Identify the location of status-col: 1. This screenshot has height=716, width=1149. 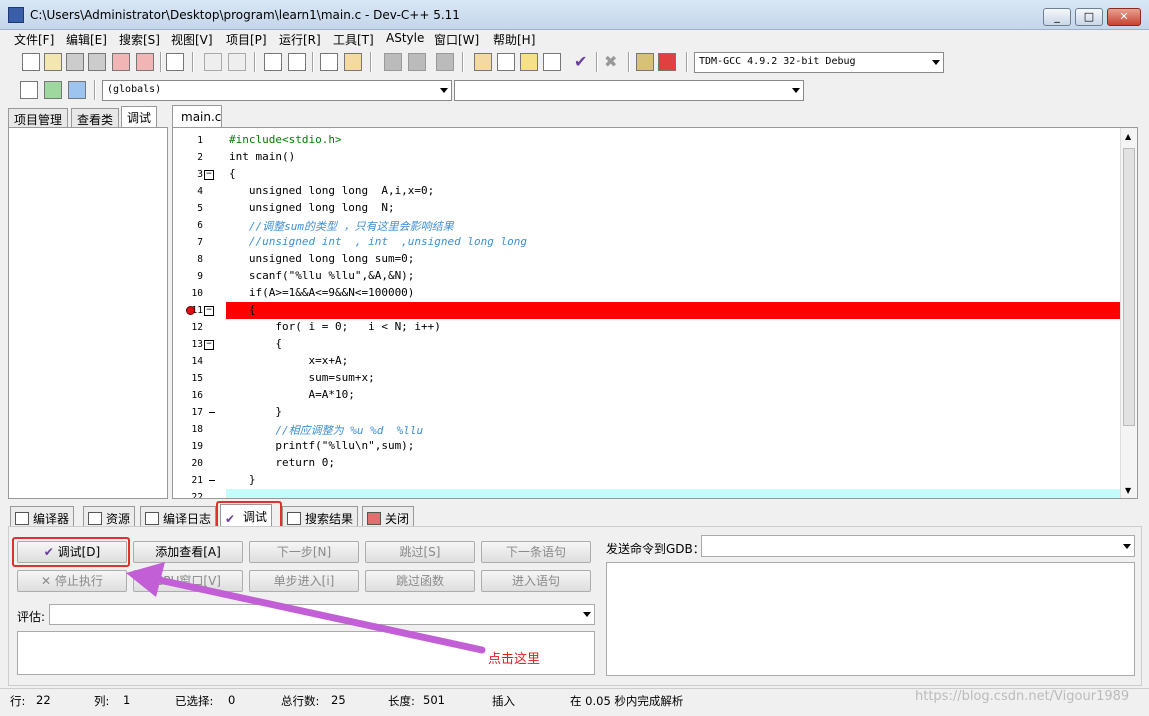
(127, 700).